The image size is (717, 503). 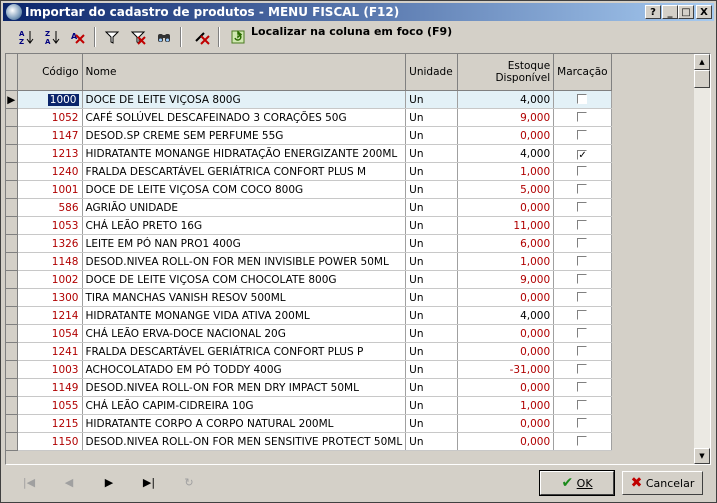 I want to click on clear-search-icon, so click(x=202, y=37).